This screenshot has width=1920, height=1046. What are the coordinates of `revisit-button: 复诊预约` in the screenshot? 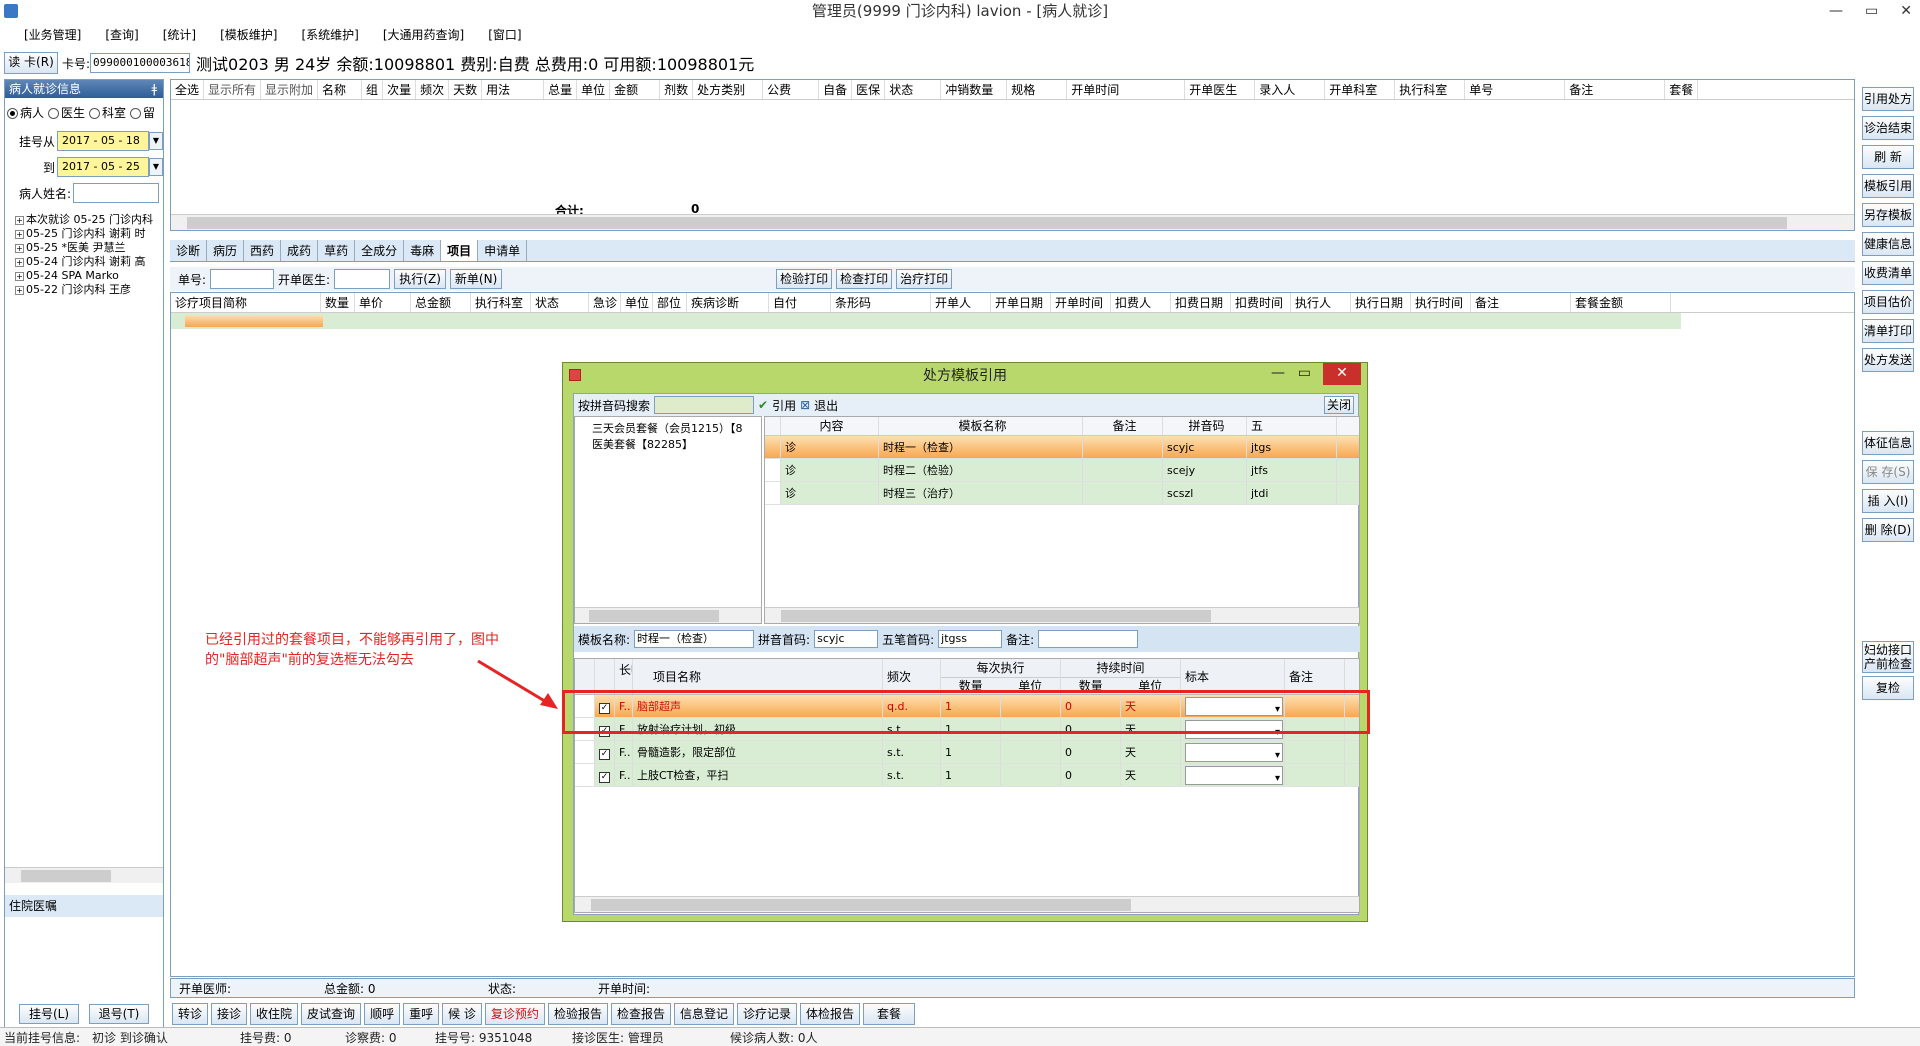 It's located at (514, 1014).